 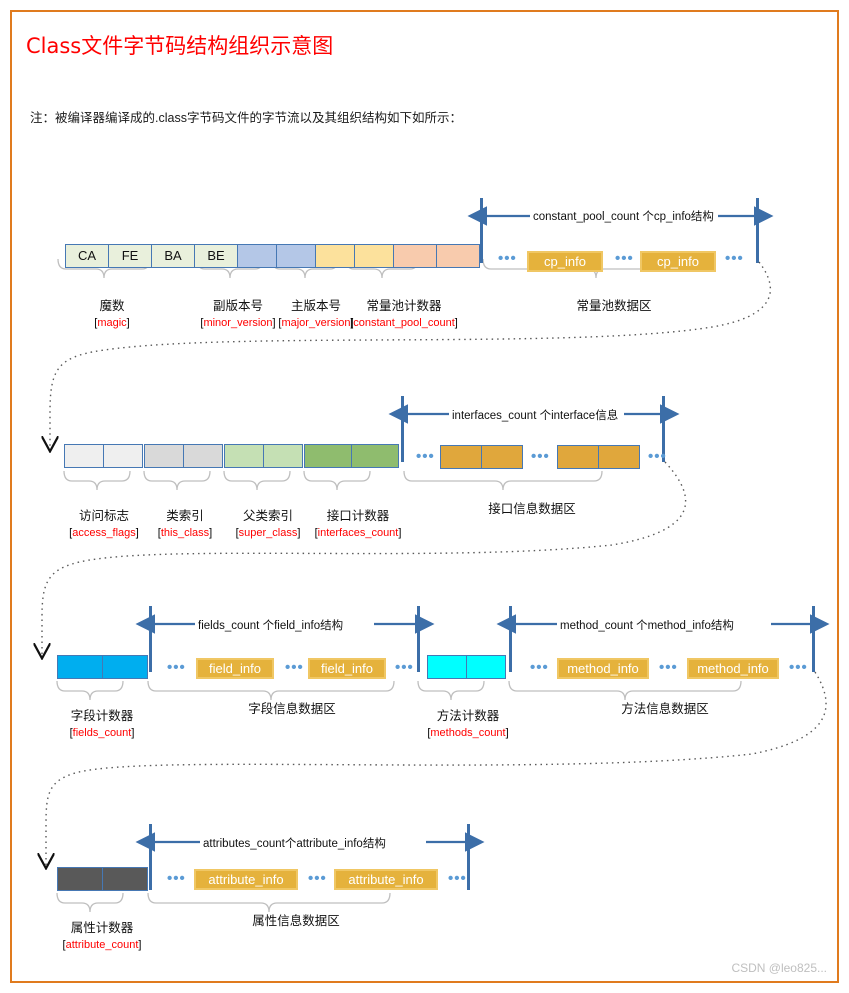 What do you see at coordinates (102, 945) in the screenshot?
I see `group-label-en: [attribute_count]` at bounding box center [102, 945].